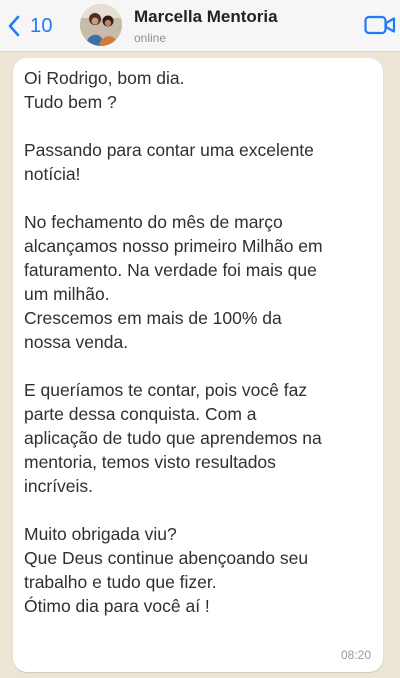 This screenshot has height=678, width=400. What do you see at coordinates (117, 606) in the screenshot?
I see `message-line: Ótimo dia para você aí !` at bounding box center [117, 606].